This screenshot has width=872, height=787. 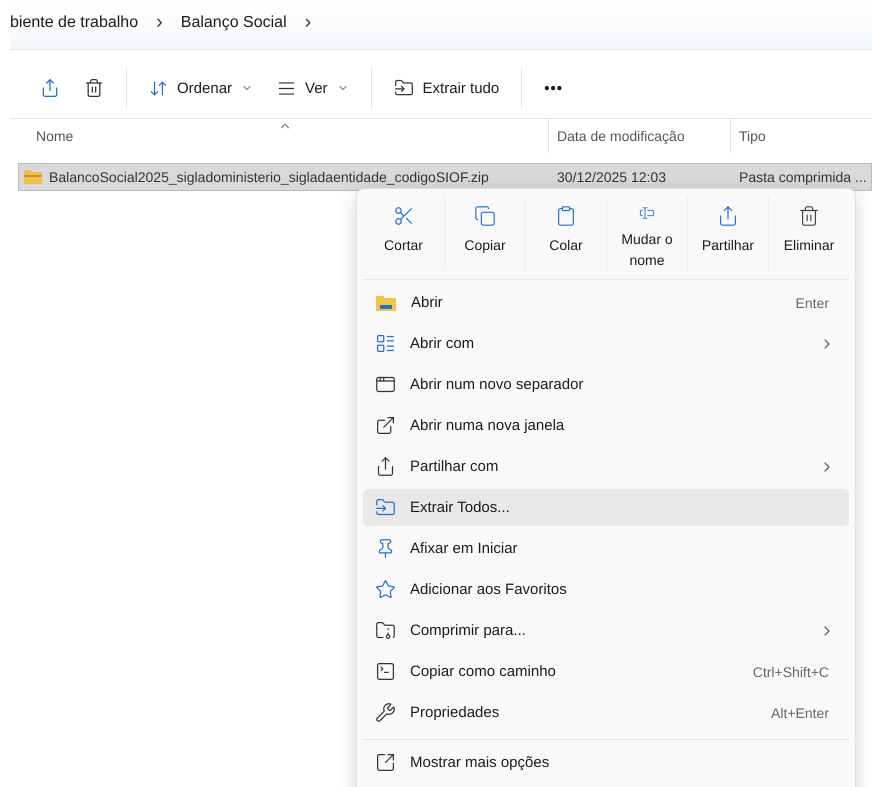 I want to click on dropdown-button: Ver, so click(x=313, y=88).